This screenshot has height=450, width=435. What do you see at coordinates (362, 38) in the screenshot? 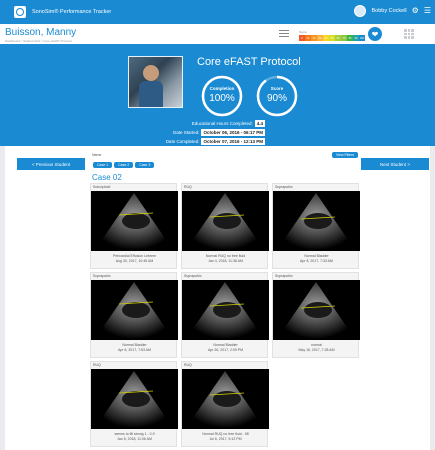
I see `score-scale-cell: 100` at bounding box center [362, 38].